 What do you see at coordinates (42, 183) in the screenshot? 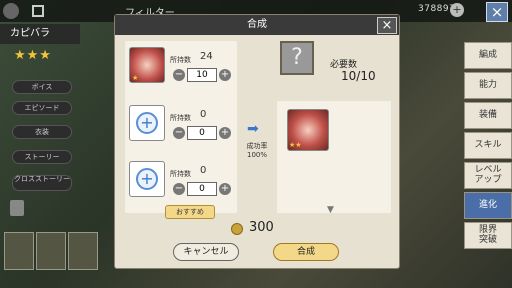
I see `cross-story-button: クロスストーリー` at bounding box center [42, 183].